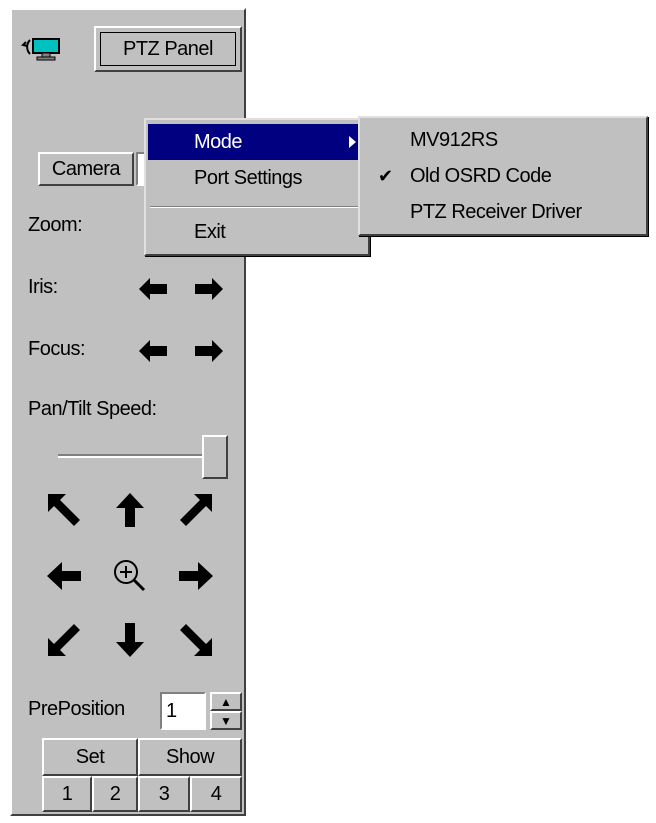  What do you see at coordinates (385, 176) in the screenshot?
I see `checkmark-icon: ✔` at bounding box center [385, 176].